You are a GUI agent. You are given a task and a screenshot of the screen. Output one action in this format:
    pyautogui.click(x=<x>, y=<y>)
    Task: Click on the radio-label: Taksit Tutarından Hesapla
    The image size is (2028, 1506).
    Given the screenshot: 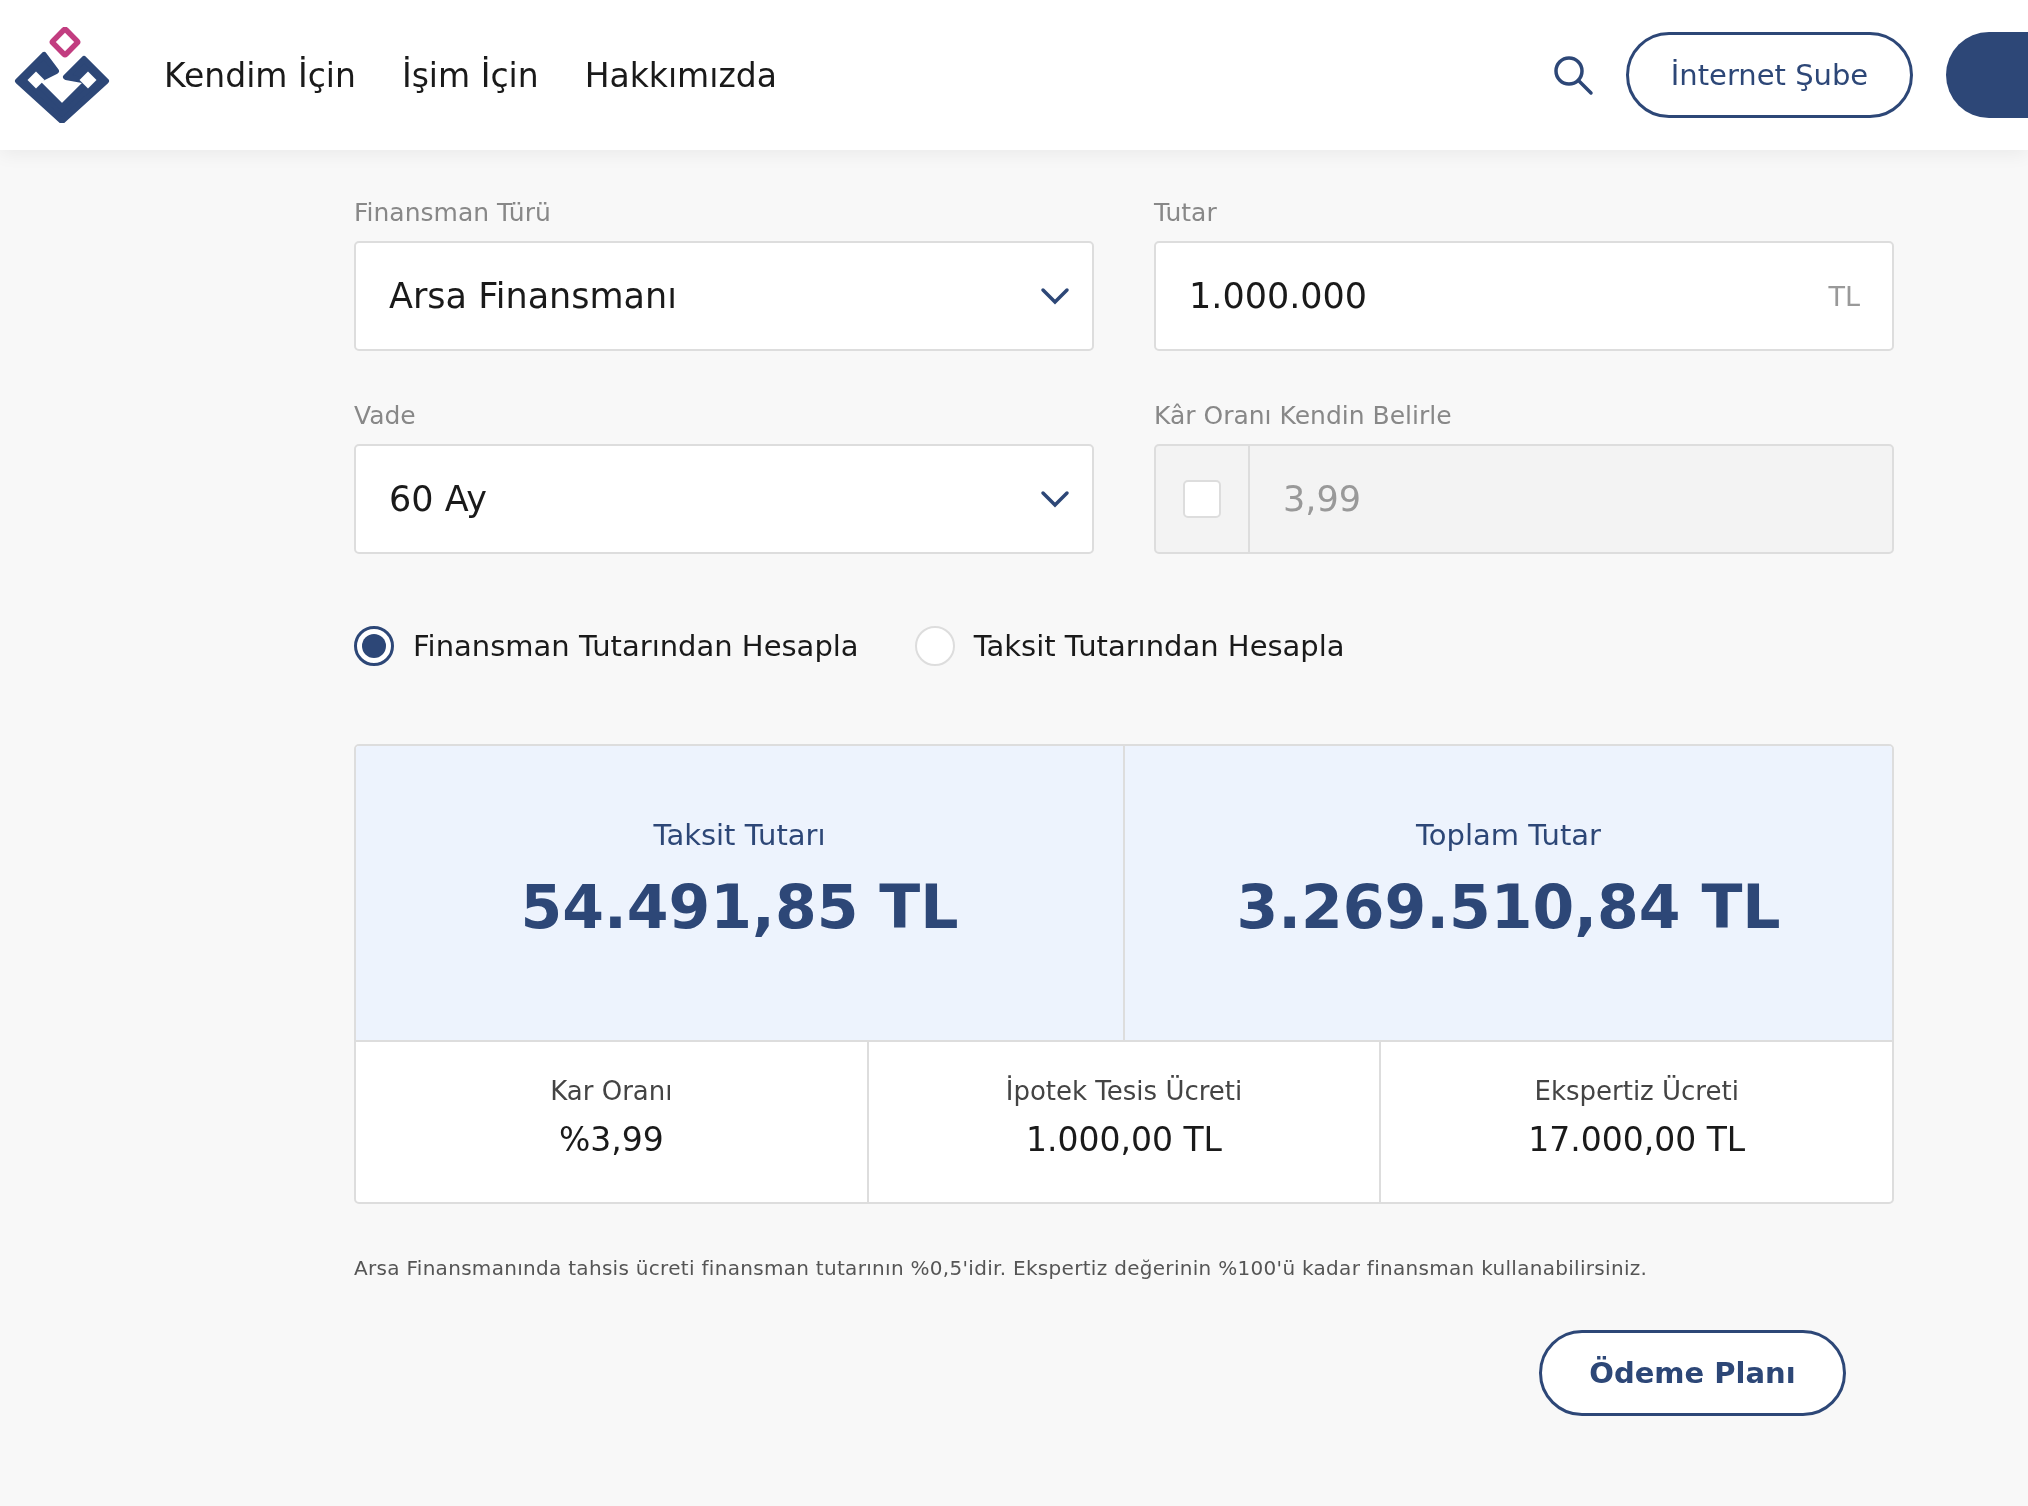 What is the action you would take?
    pyautogui.click(x=1159, y=646)
    